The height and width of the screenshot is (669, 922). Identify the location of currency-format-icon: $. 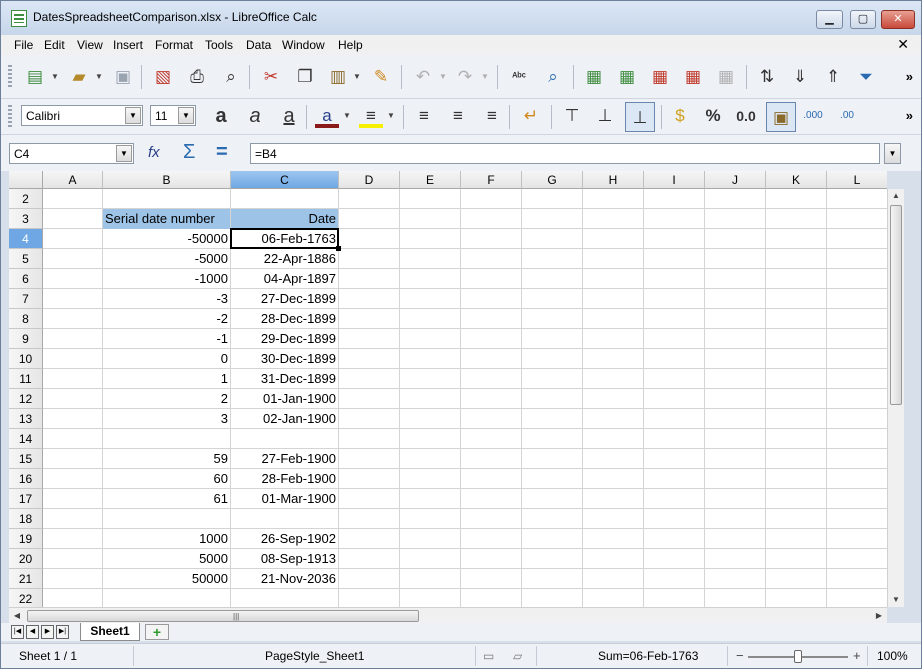
(680, 116).